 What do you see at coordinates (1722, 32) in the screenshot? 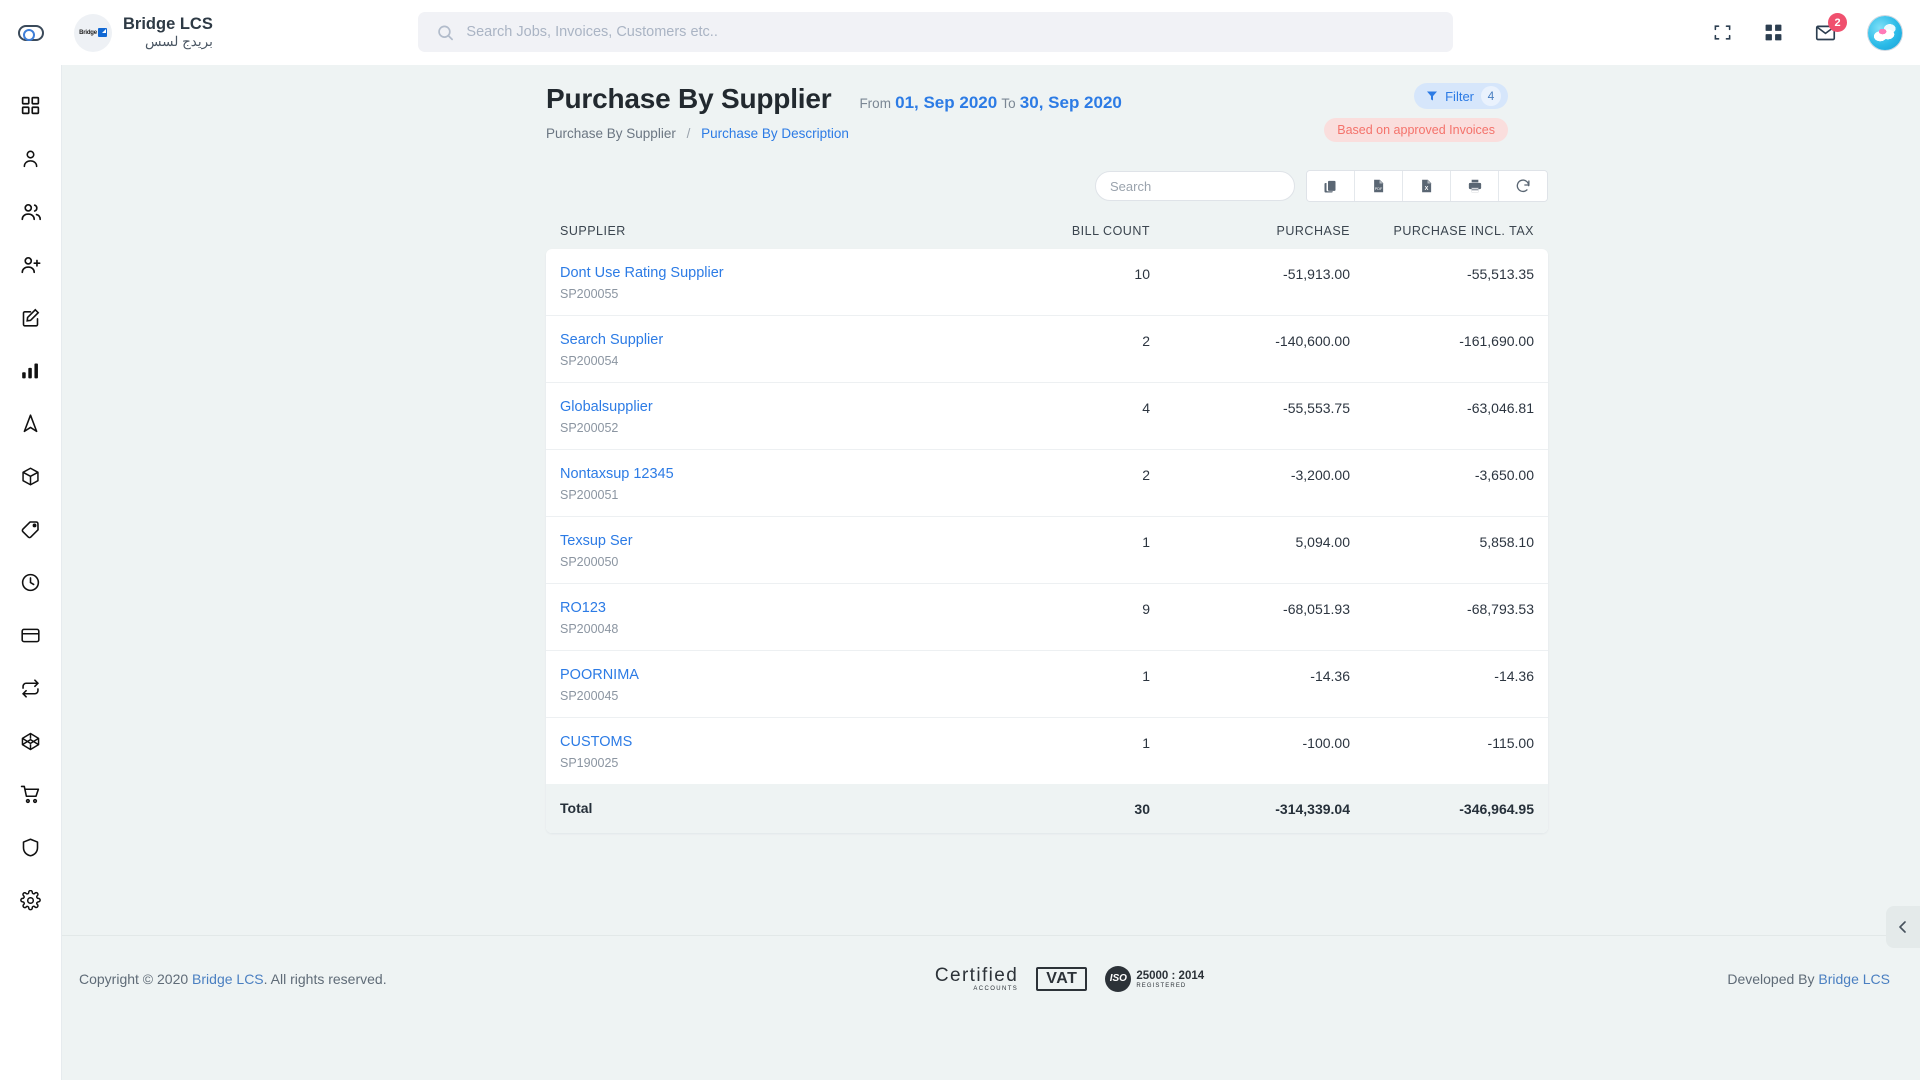
I see `fullscreen-button` at bounding box center [1722, 32].